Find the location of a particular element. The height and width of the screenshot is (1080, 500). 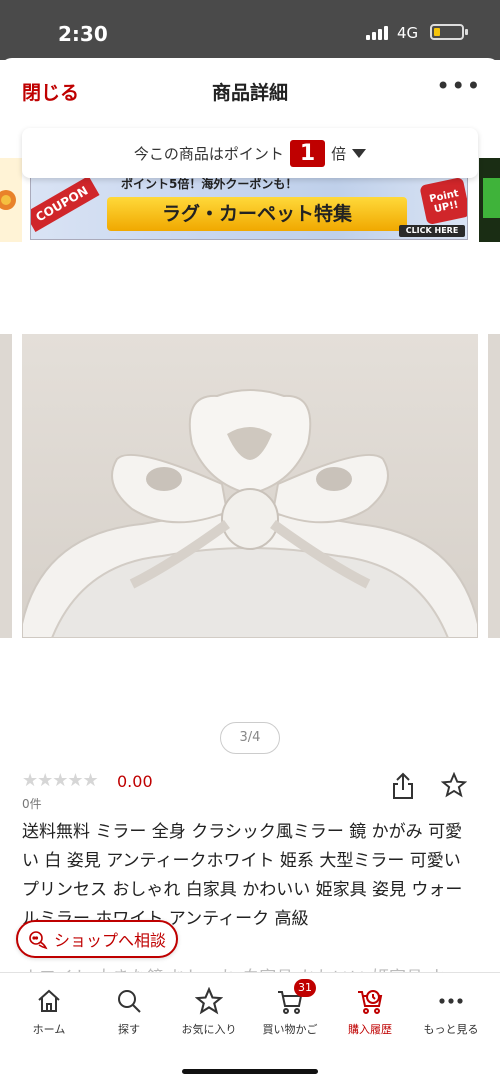

status-time: 2:30 is located at coordinates (83, 34).